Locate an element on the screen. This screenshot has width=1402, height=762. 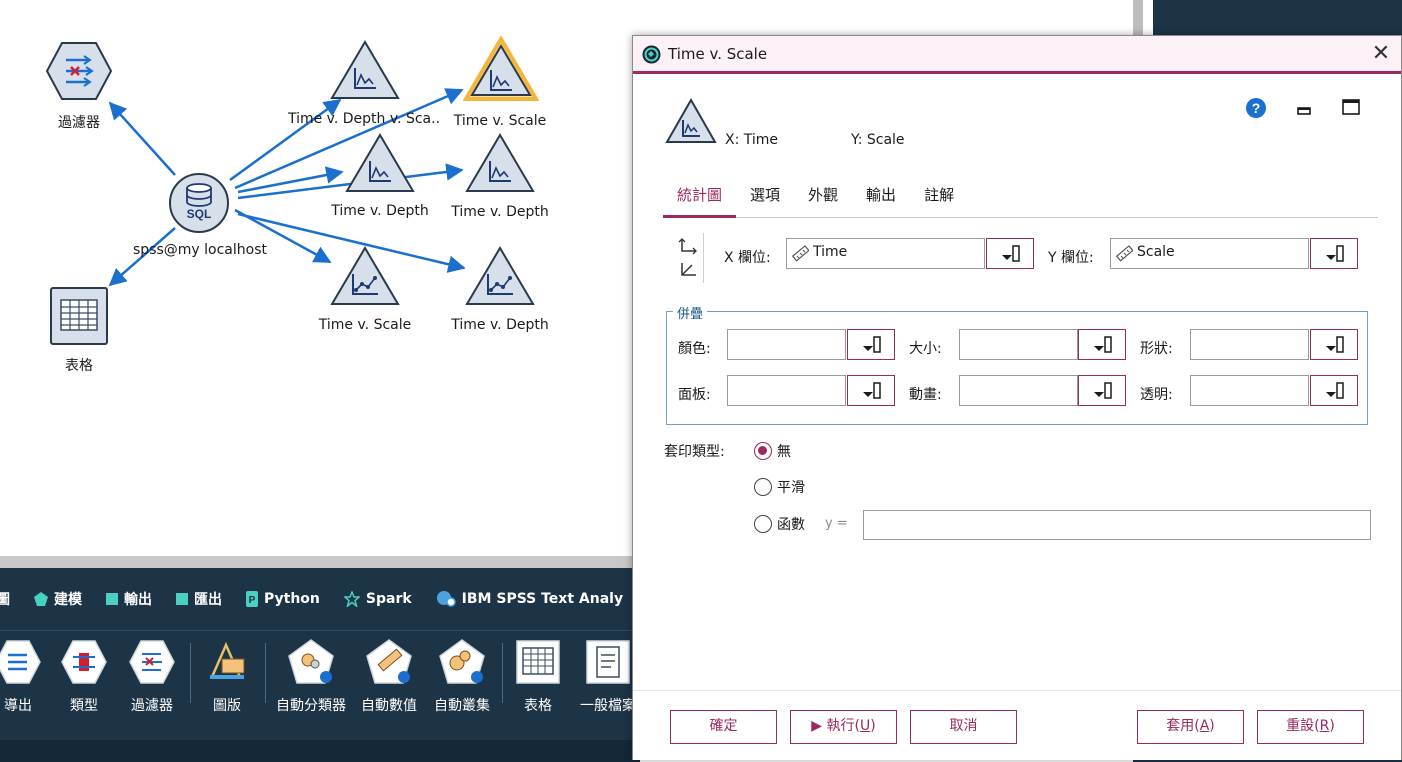
color-field-label: 顏色: is located at coordinates (694, 349).